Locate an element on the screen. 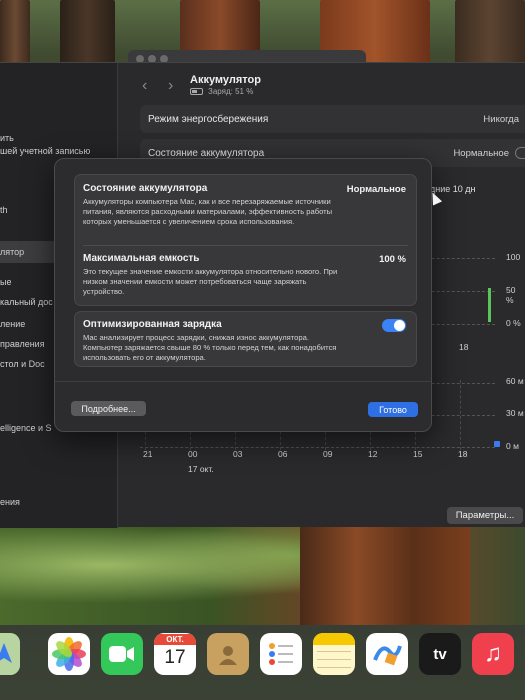  battery-health-title: Состояние аккумулятора is located at coordinates (145, 188).